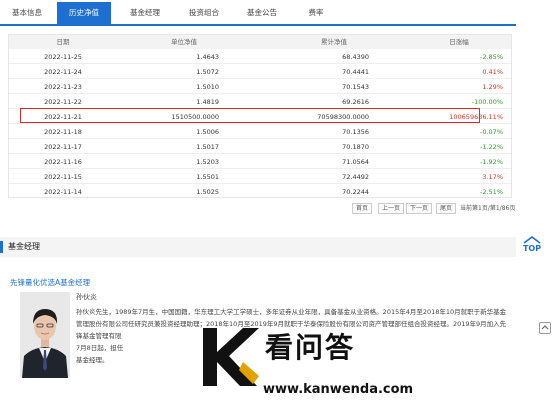 Image resolution: width=553 pixels, height=412 pixels. I want to click on tab-history-nav: 历史净值, so click(84, 13).